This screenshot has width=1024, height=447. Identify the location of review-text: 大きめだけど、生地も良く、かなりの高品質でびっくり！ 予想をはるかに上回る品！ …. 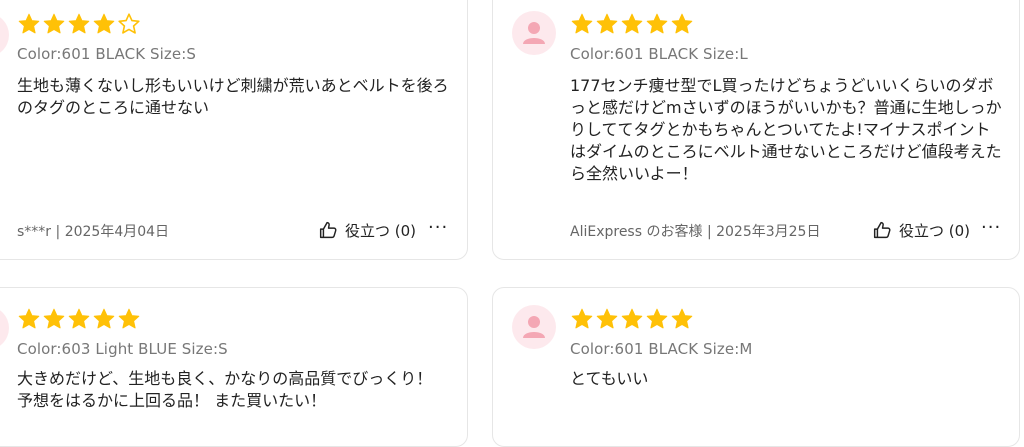
(225, 389).